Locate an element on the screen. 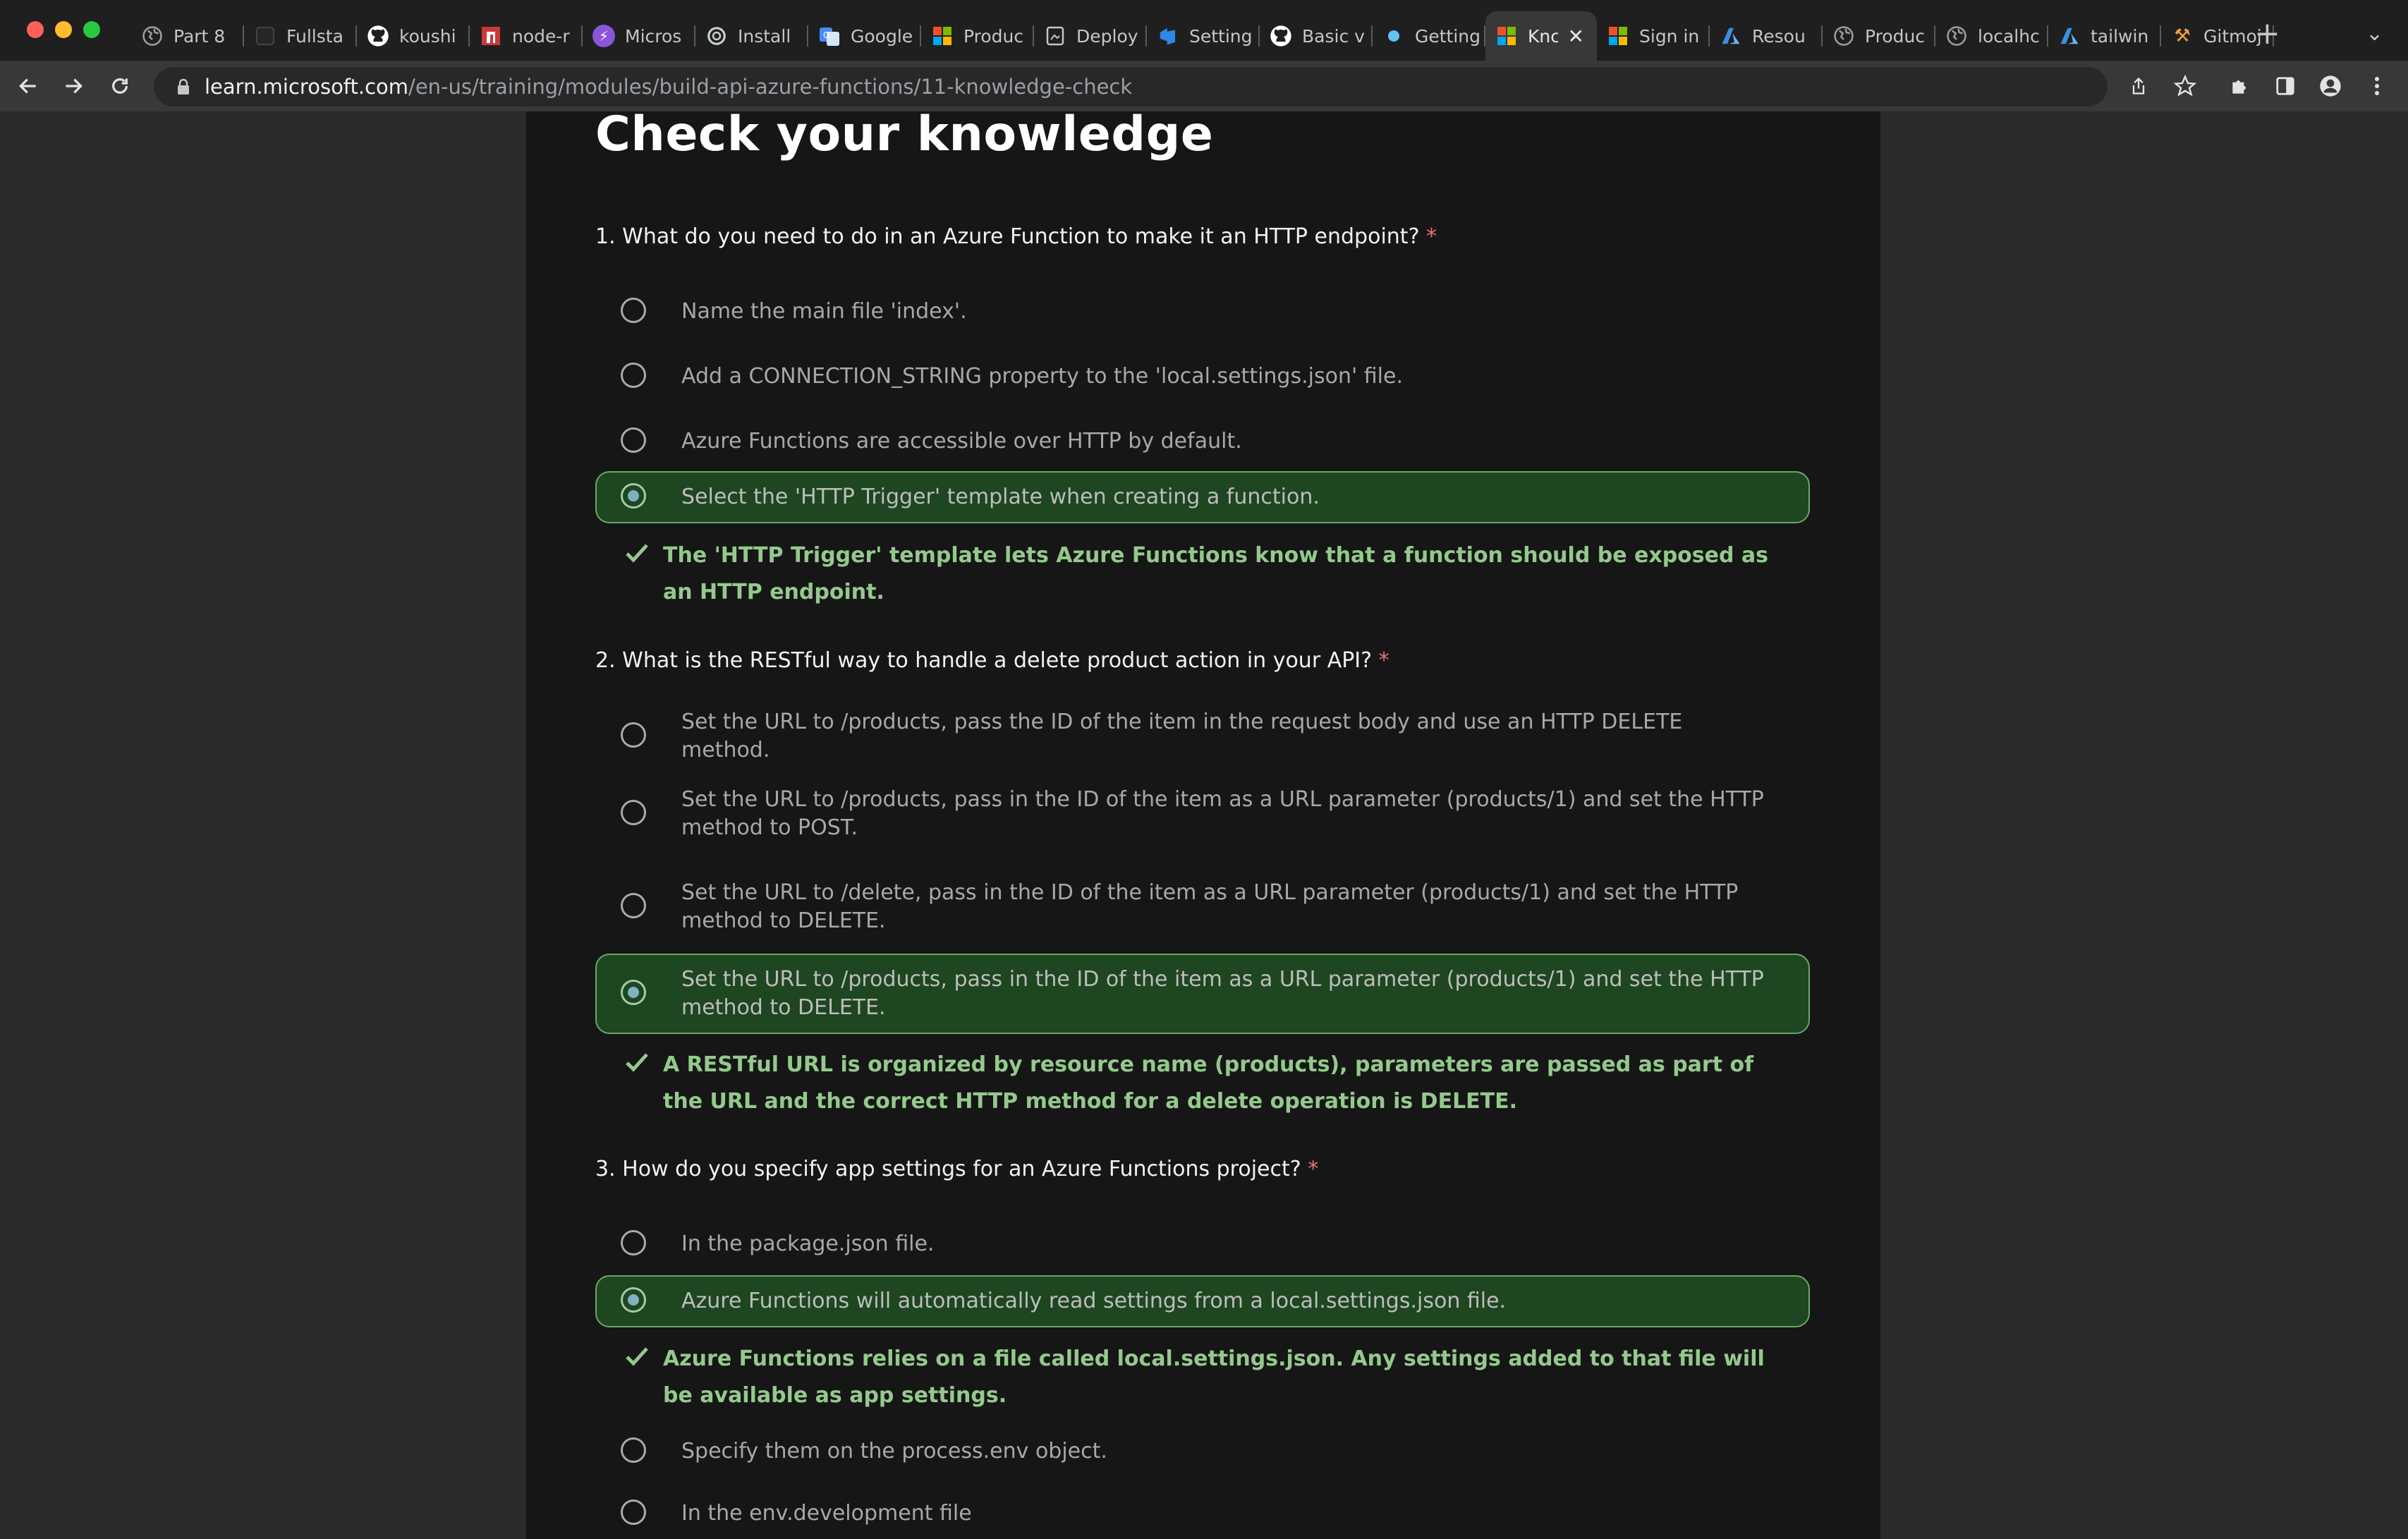 This screenshot has height=1539, width=2408. extensions-puzzle-icon is located at coordinates (2240, 86).